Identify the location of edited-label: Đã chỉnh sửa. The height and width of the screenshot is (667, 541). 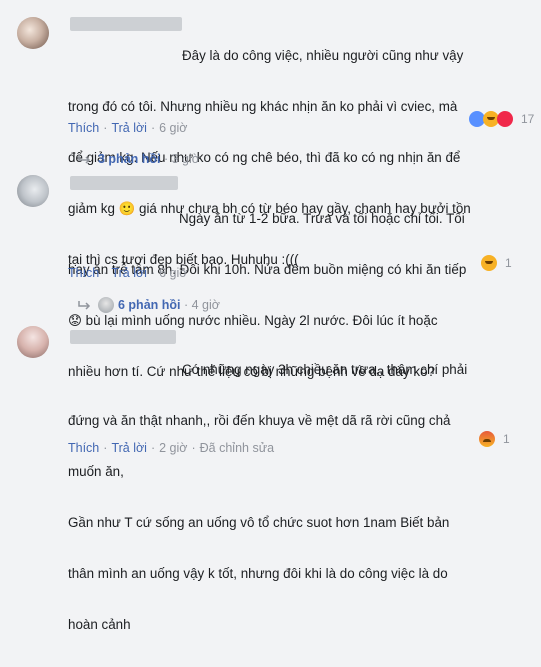
(237, 448).